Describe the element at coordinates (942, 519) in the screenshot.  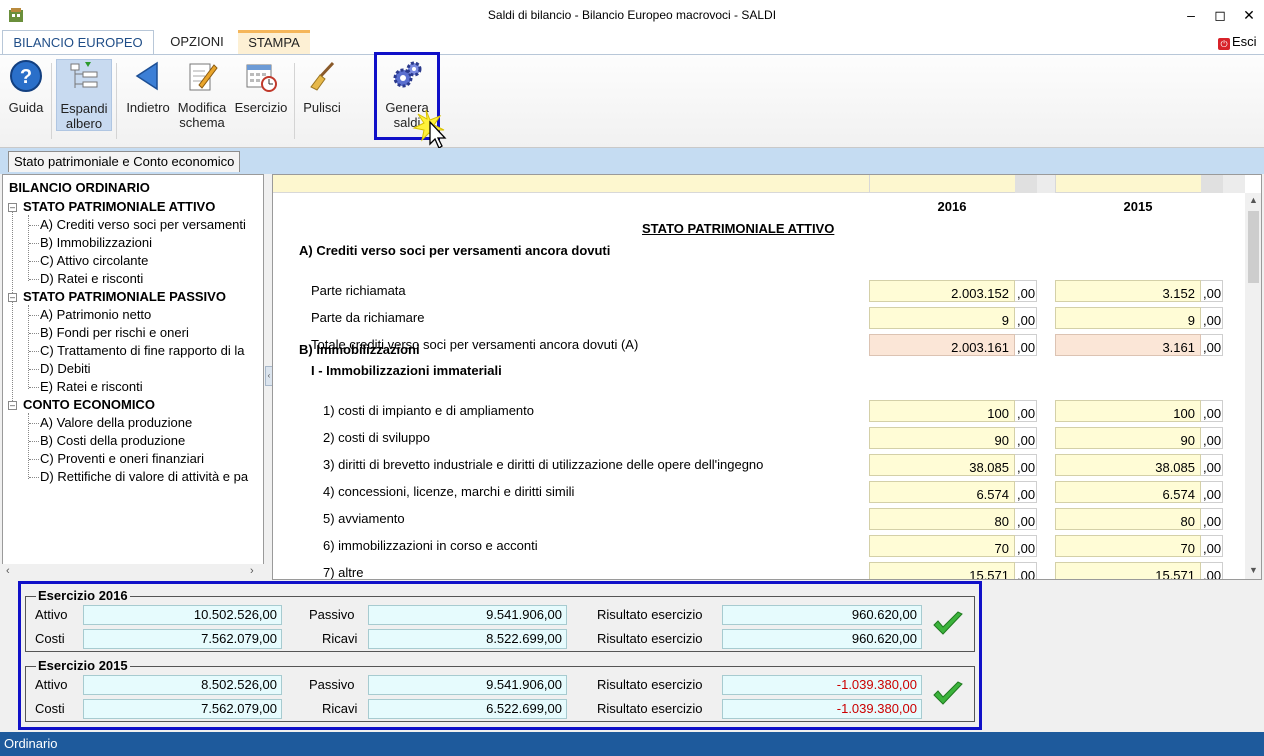
I see `value-2016-field: 80` at that location.